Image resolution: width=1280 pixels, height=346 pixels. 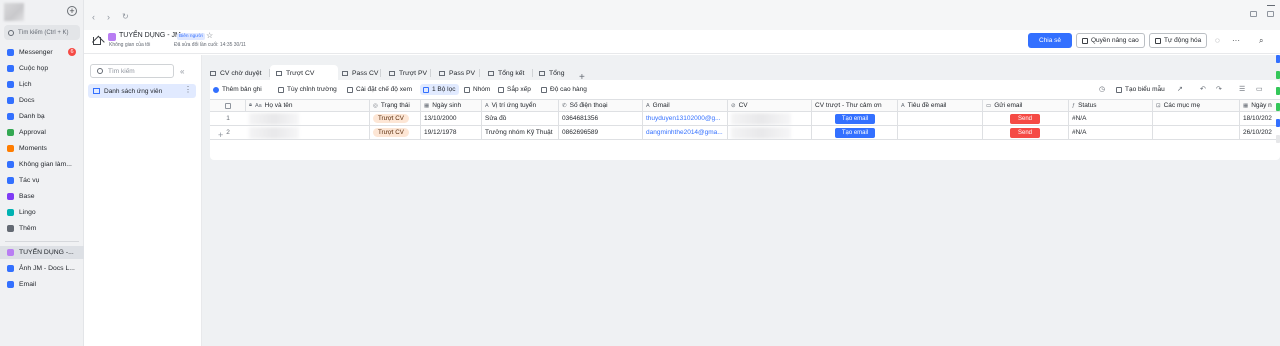 I want to click on reload-icon: ↻, so click(x=125, y=16).